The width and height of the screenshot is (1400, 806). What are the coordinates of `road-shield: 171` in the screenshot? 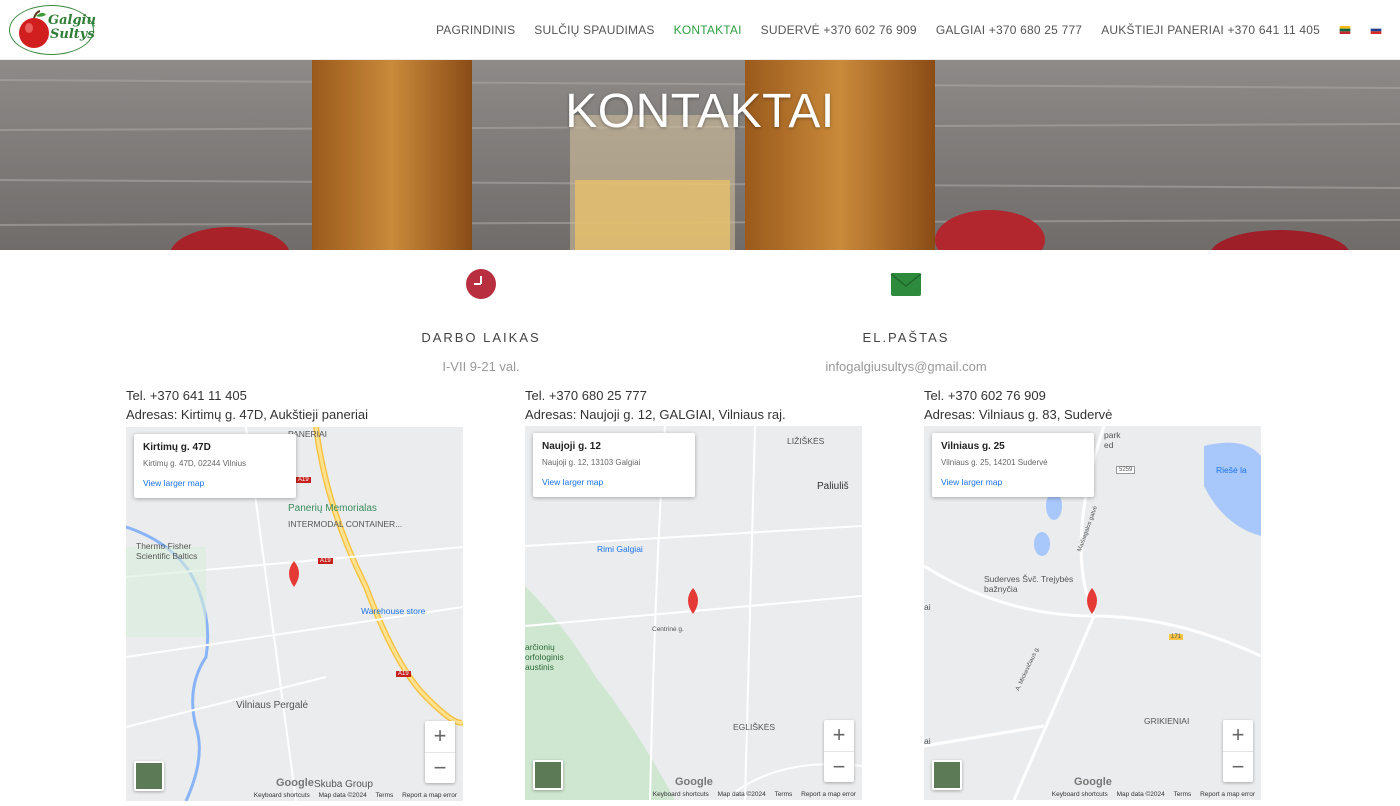 It's located at (1176, 637).